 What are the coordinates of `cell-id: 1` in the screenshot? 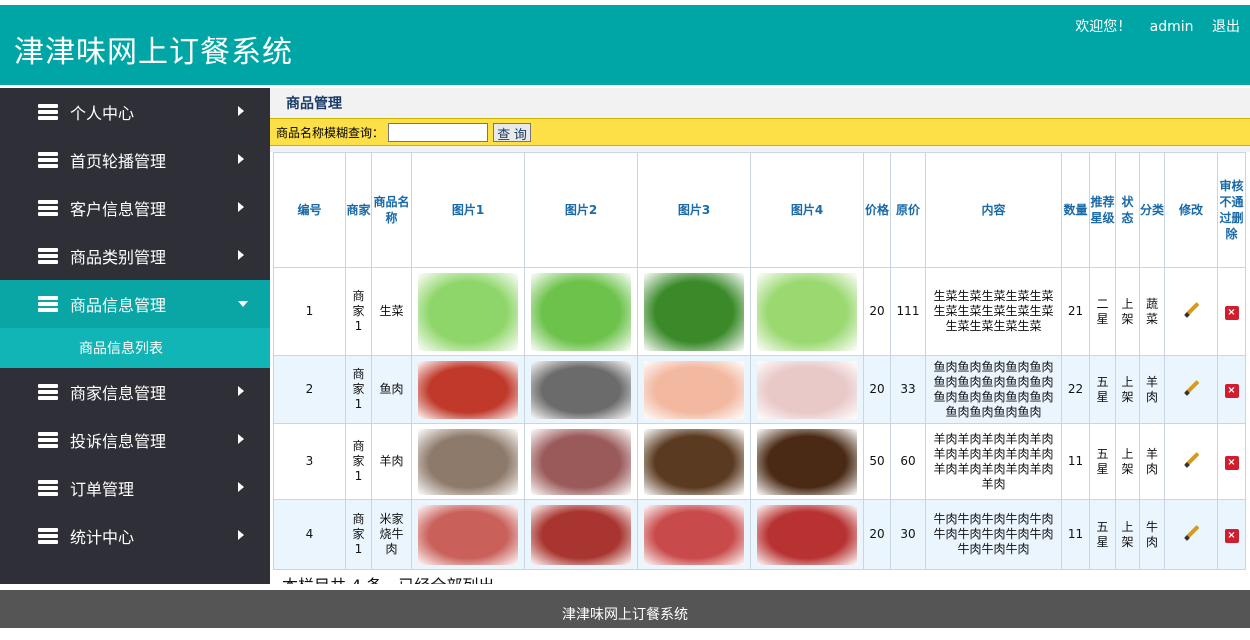 It's located at (309, 311).